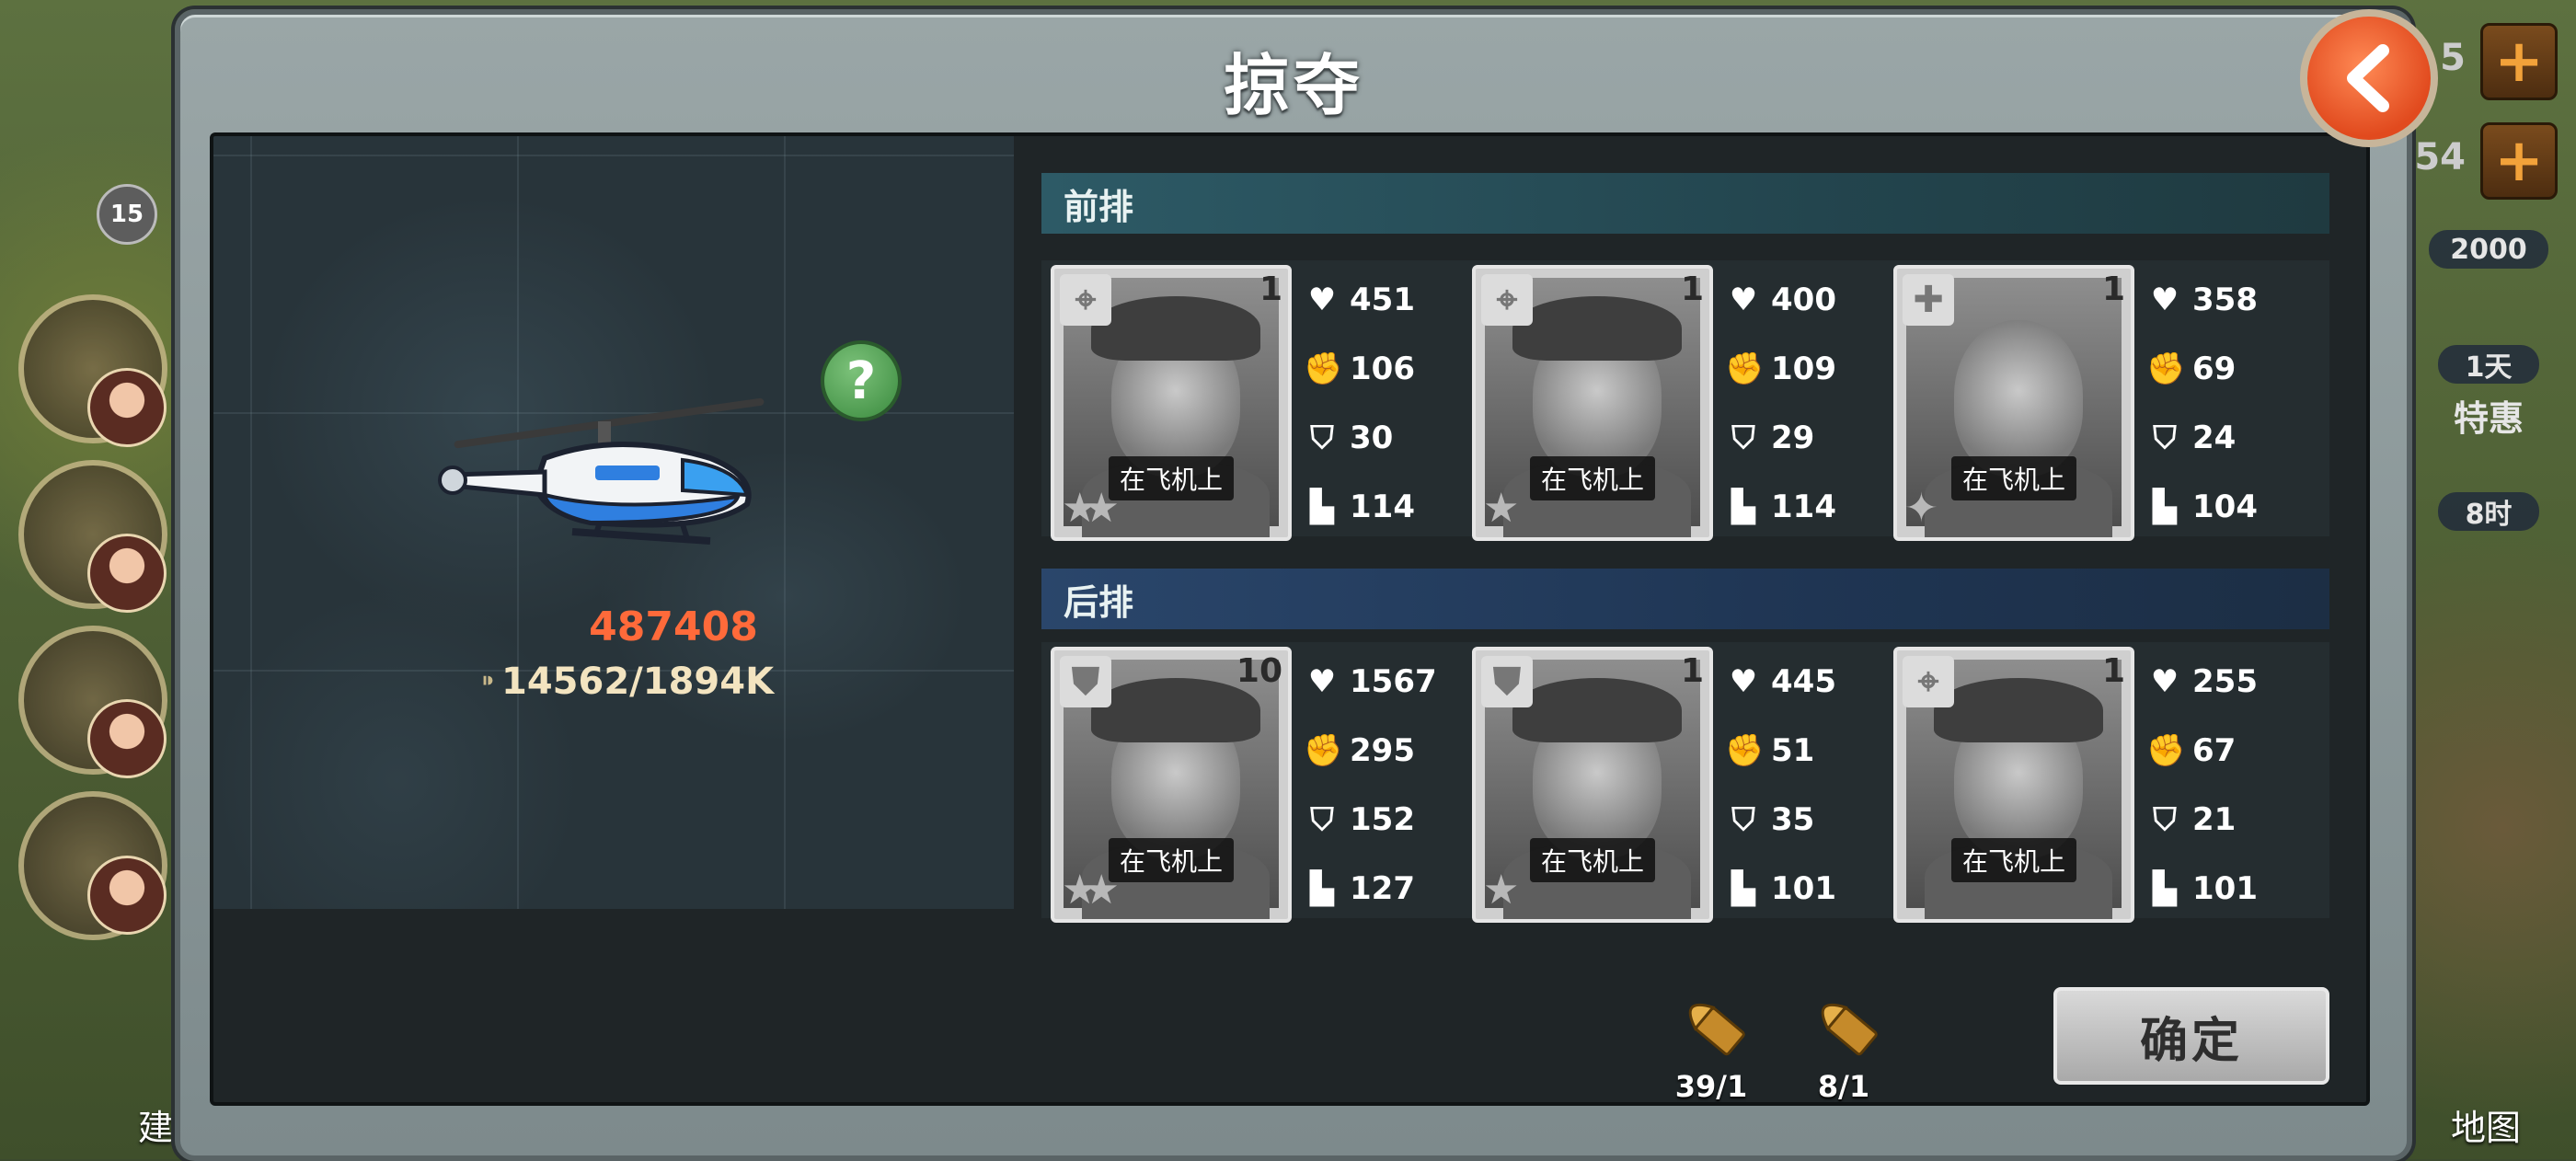 The image size is (2576, 1161). What do you see at coordinates (1849, 1030) in the screenshot?
I see `bullet-icon` at bounding box center [1849, 1030].